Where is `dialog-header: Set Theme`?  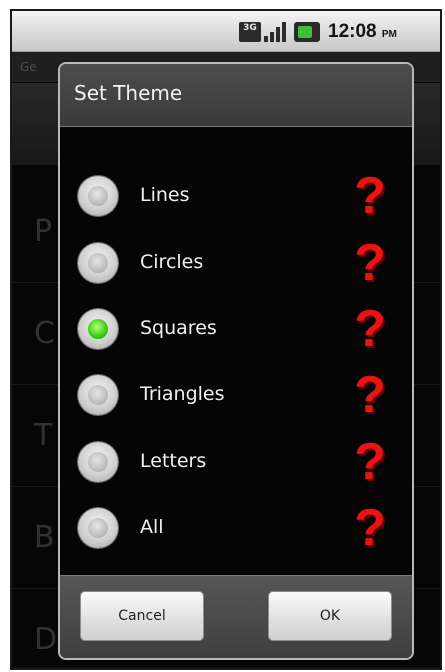
dialog-header: Set Theme is located at coordinates (236, 95).